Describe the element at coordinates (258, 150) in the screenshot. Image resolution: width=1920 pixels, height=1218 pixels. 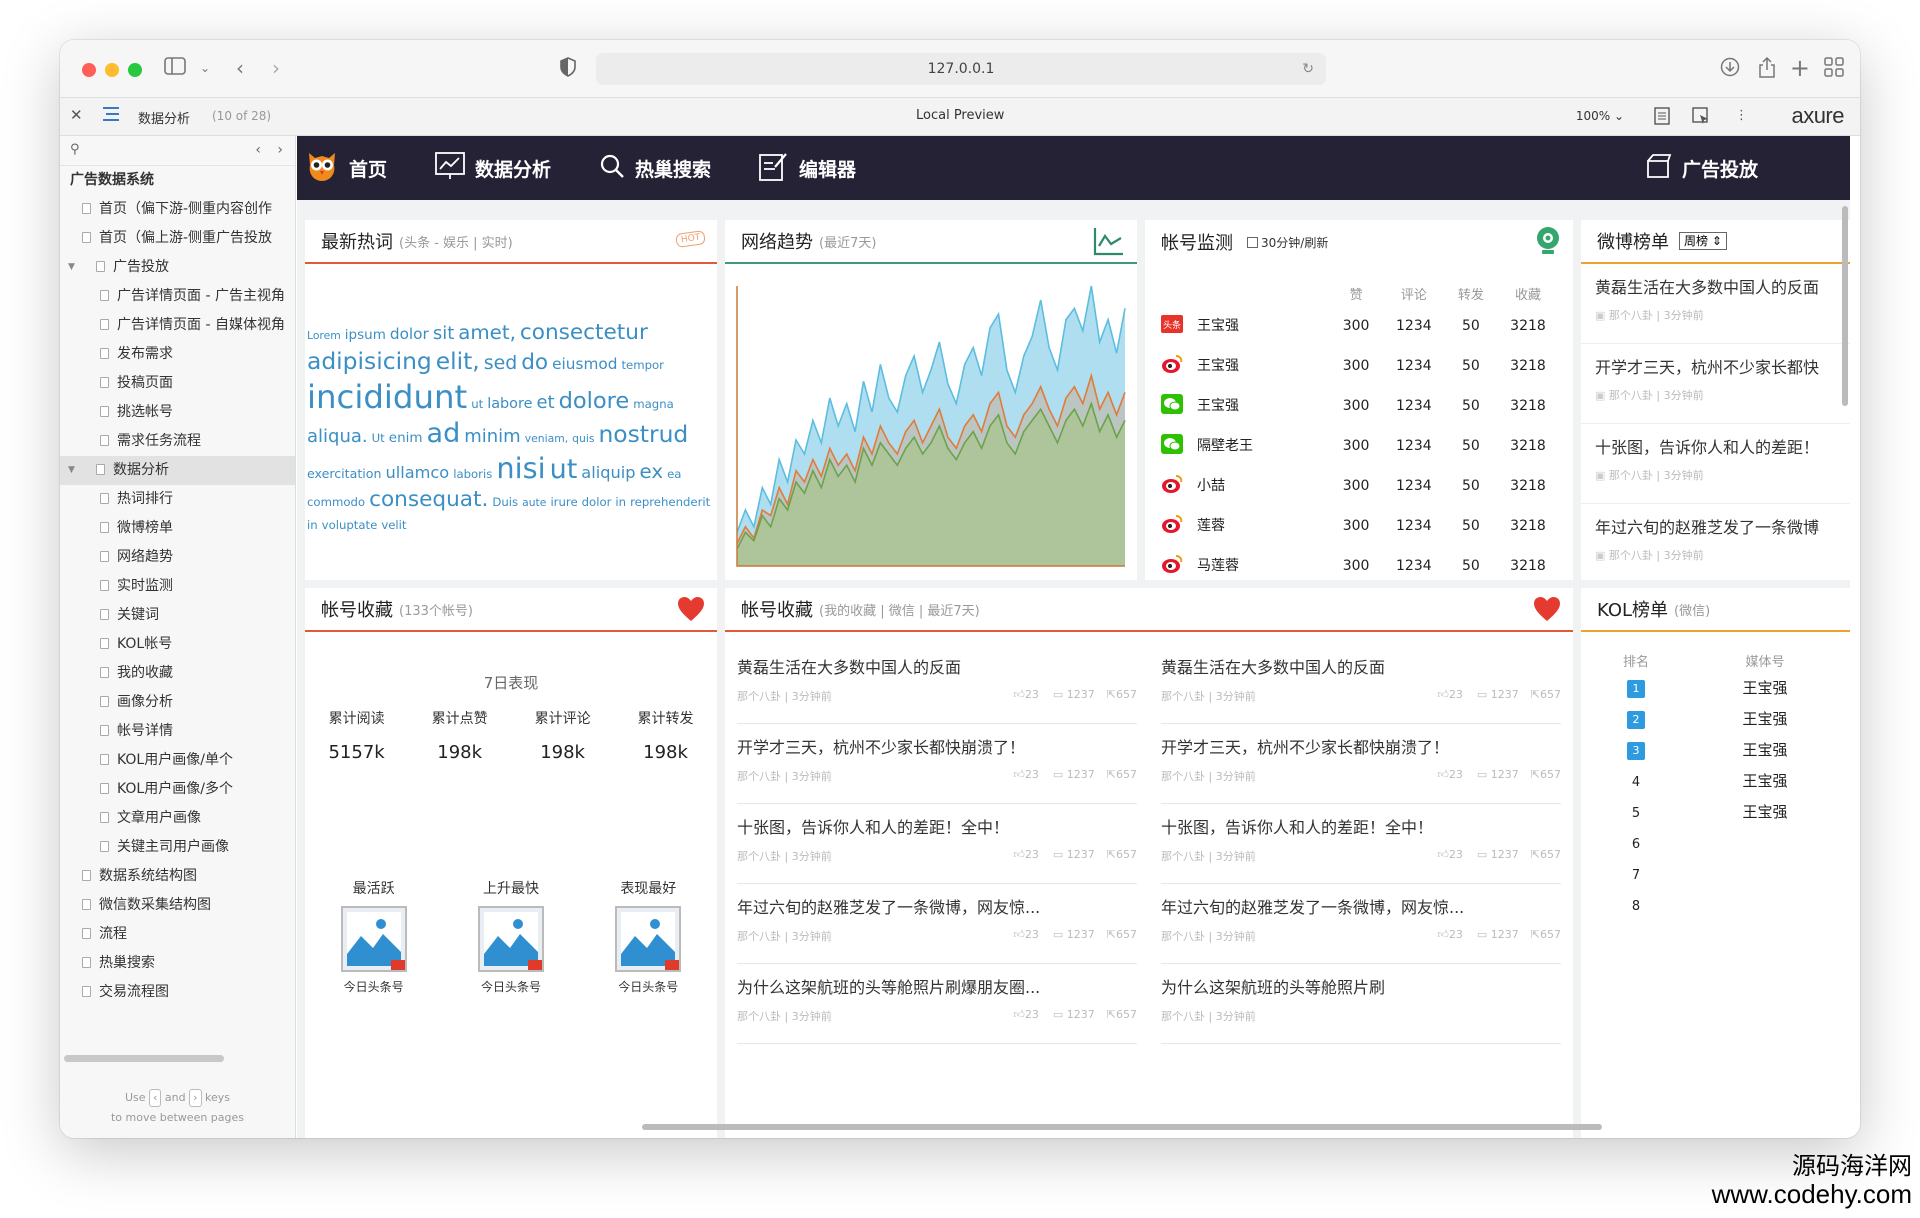
I see `prev-page-icon: ‹` at that location.